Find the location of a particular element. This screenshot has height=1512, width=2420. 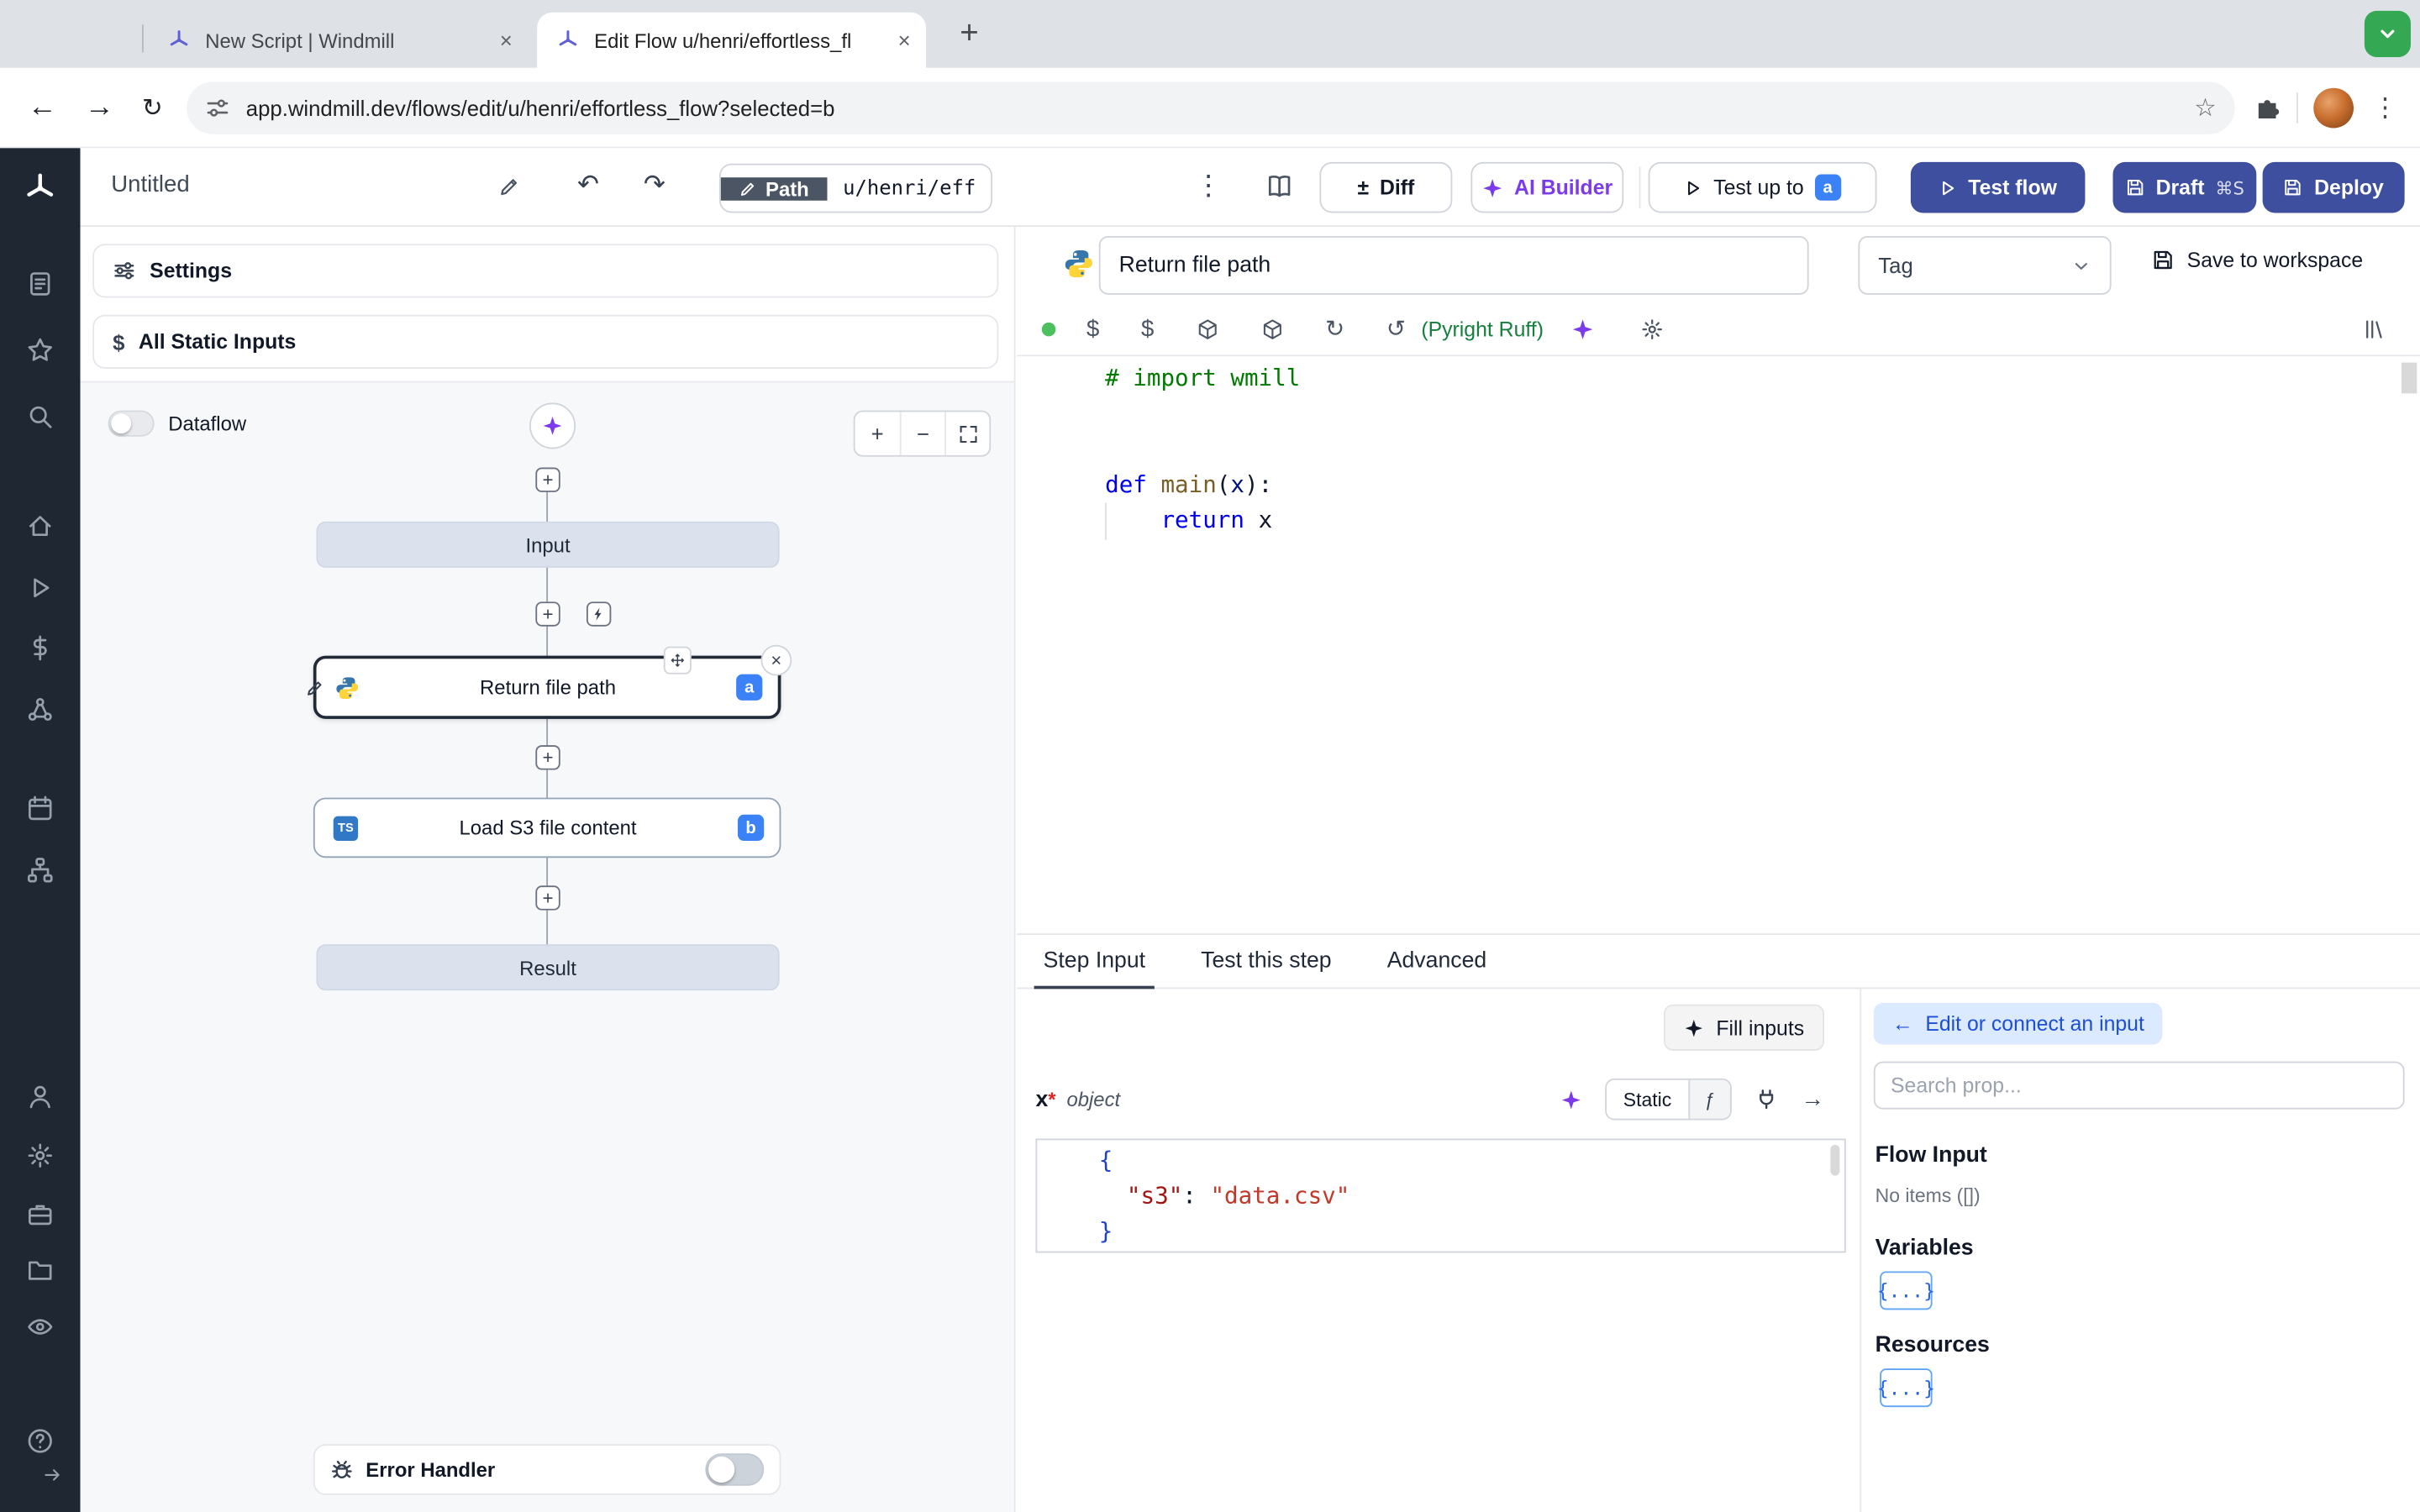

sidebar-item-schedules is located at coordinates (39, 808).